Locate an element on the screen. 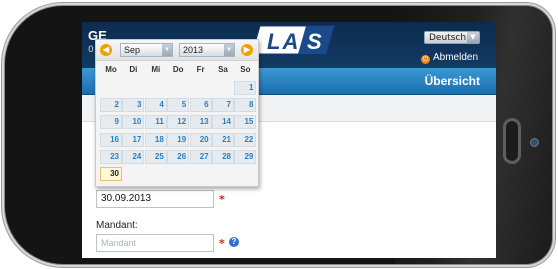 The height and width of the screenshot is (269, 558). day-cell: 5 is located at coordinates (178, 105).